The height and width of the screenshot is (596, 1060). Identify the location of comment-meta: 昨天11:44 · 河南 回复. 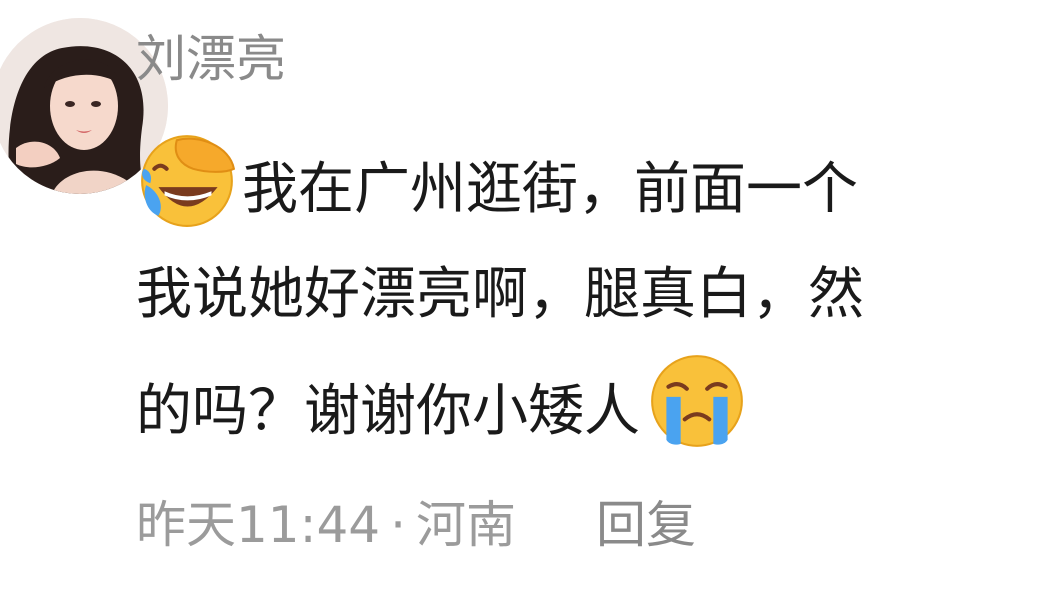
(416, 525).